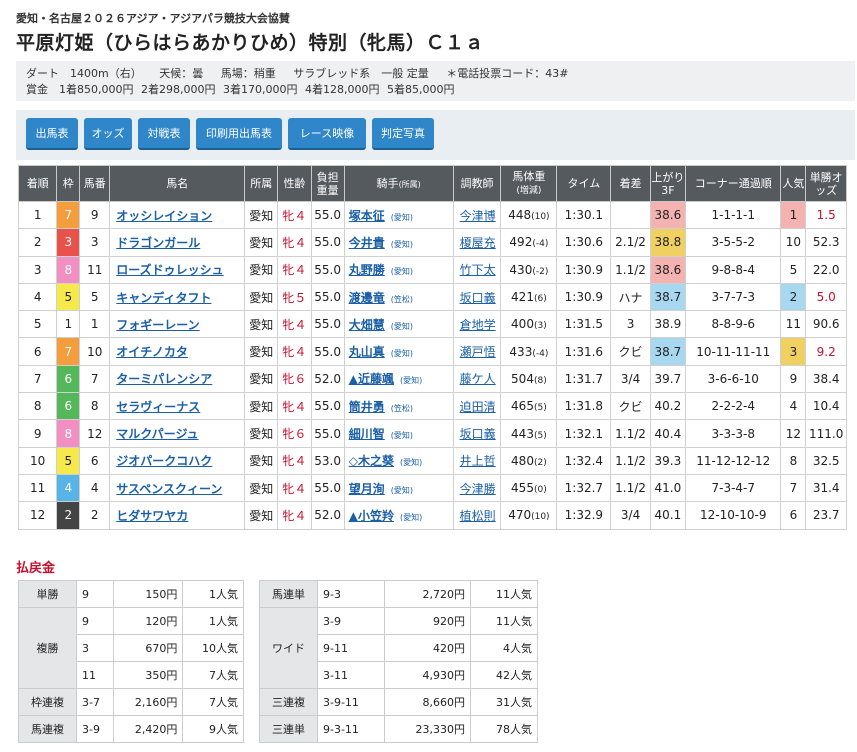 The width and height of the screenshot is (857, 752). What do you see at coordinates (367, 243) in the screenshot?
I see `jockey-link: 今井貴` at bounding box center [367, 243].